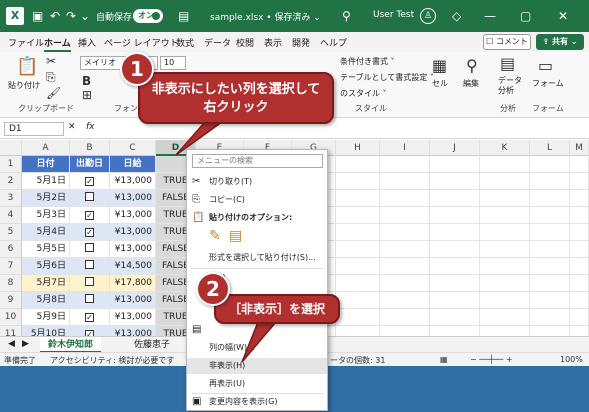 The image size is (589, 412). What do you see at coordinates (213, 289) in the screenshot?
I see `step-badge-2: 2` at bounding box center [213, 289].